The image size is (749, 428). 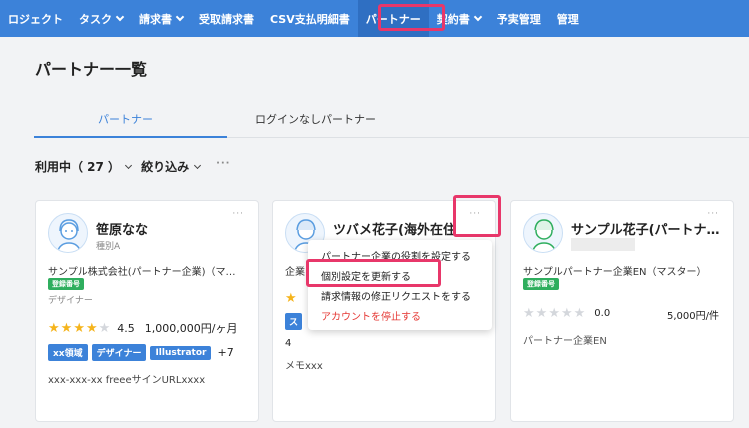 What do you see at coordinates (130, 137) in the screenshot?
I see `active-tab-indicator` at bounding box center [130, 137].